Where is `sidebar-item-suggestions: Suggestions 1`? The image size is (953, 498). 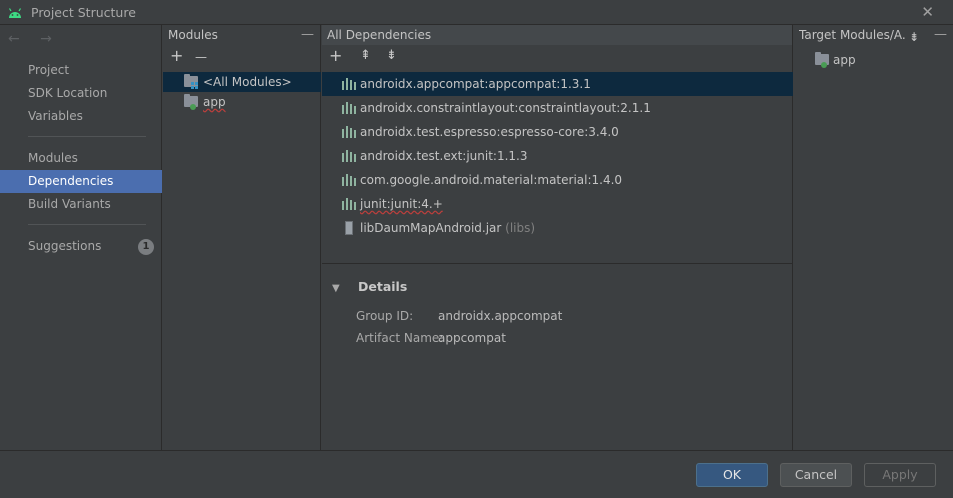 sidebar-item-suggestions: Suggestions 1 is located at coordinates (81, 246).